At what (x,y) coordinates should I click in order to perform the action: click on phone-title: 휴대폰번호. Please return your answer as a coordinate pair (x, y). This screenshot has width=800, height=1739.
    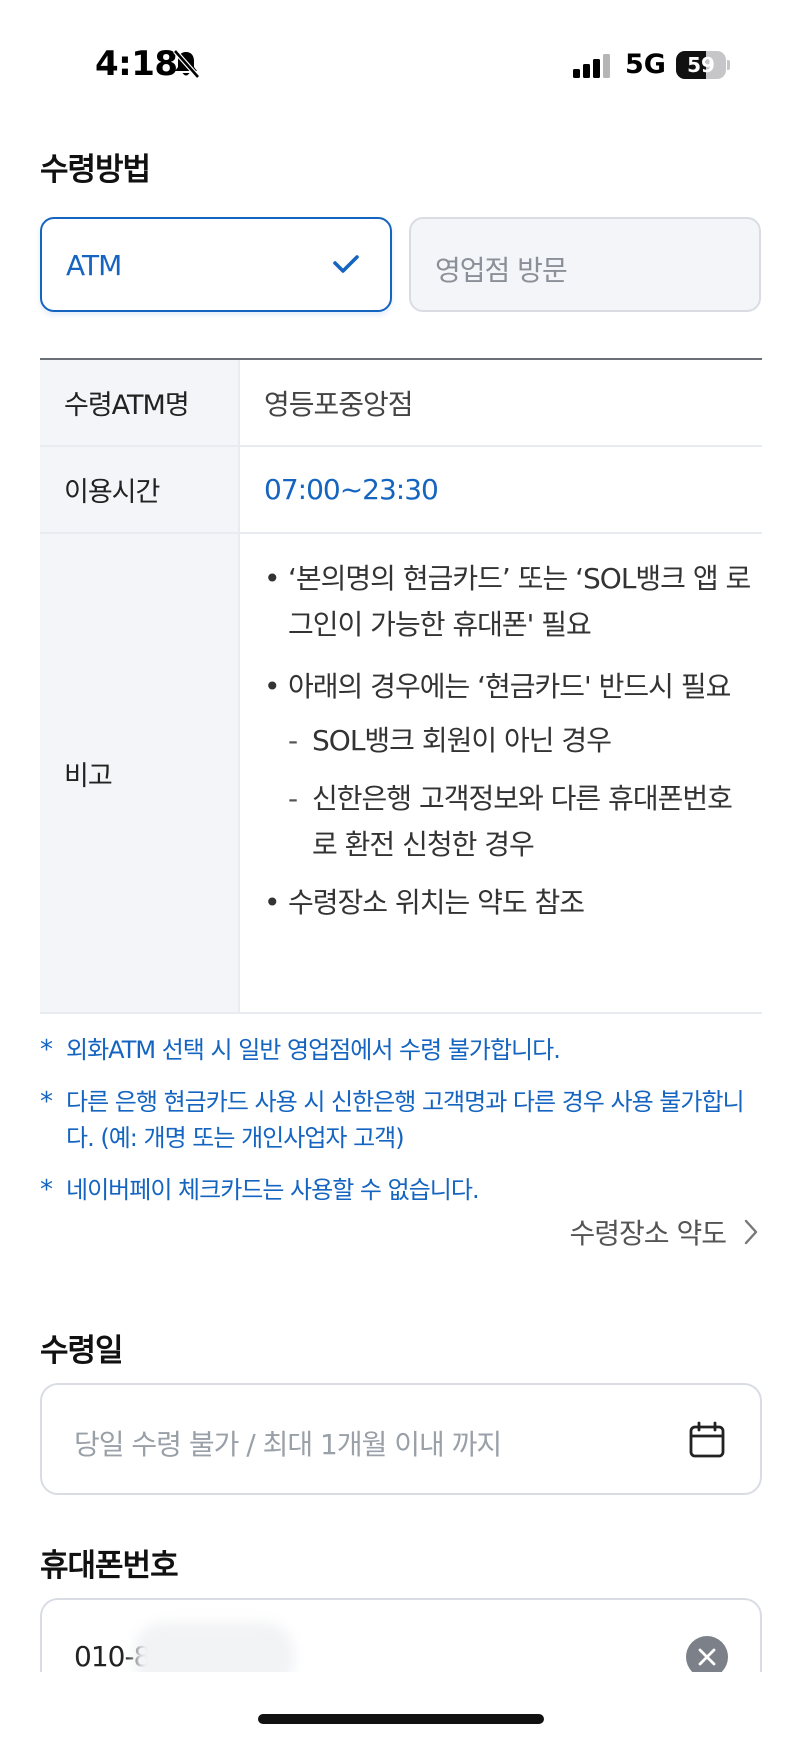
    Looking at the image, I should click on (109, 1566).